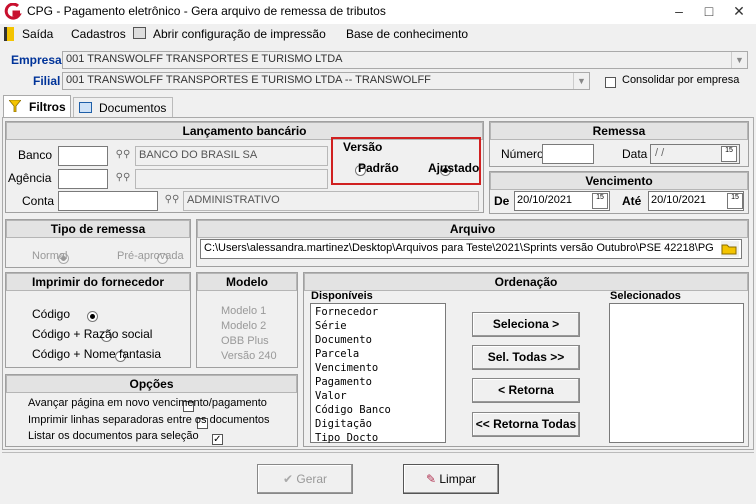 This screenshot has height=504, width=756. I want to click on list-item: Tipo Docto, so click(378, 438).